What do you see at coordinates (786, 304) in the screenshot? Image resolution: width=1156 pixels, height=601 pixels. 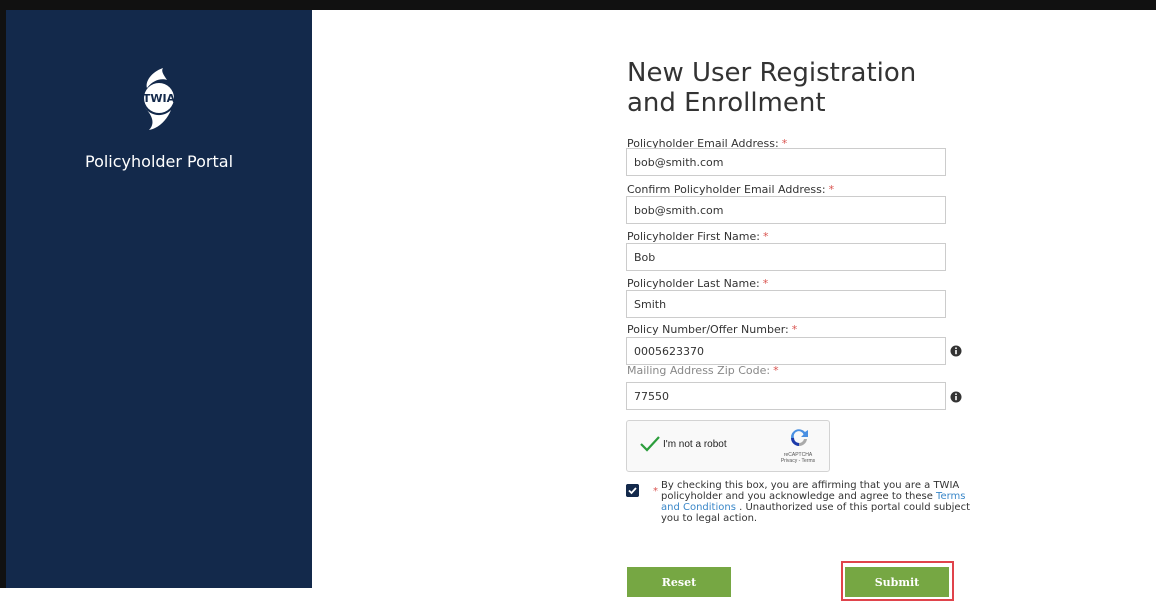 I see `last-name-field` at bounding box center [786, 304].